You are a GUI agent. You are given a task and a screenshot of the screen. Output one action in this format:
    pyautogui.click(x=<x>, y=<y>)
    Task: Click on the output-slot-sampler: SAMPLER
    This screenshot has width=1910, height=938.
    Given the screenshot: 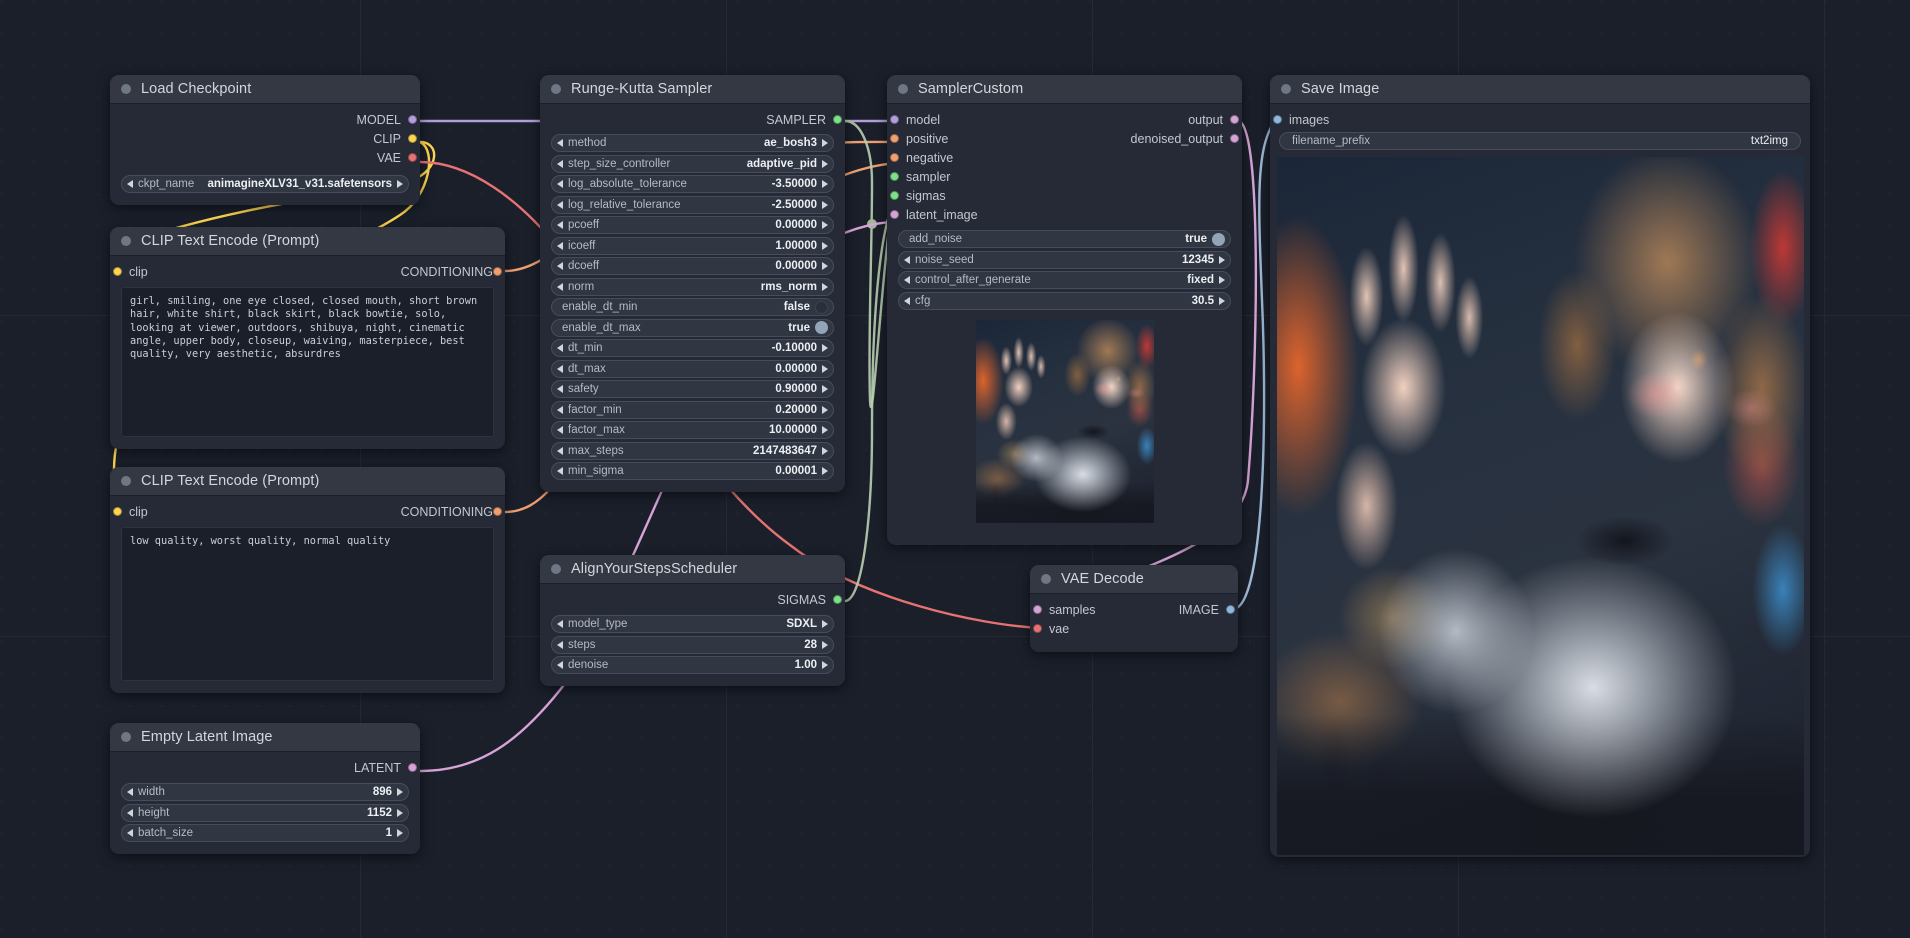 What is the action you would take?
    pyautogui.click(x=692, y=119)
    